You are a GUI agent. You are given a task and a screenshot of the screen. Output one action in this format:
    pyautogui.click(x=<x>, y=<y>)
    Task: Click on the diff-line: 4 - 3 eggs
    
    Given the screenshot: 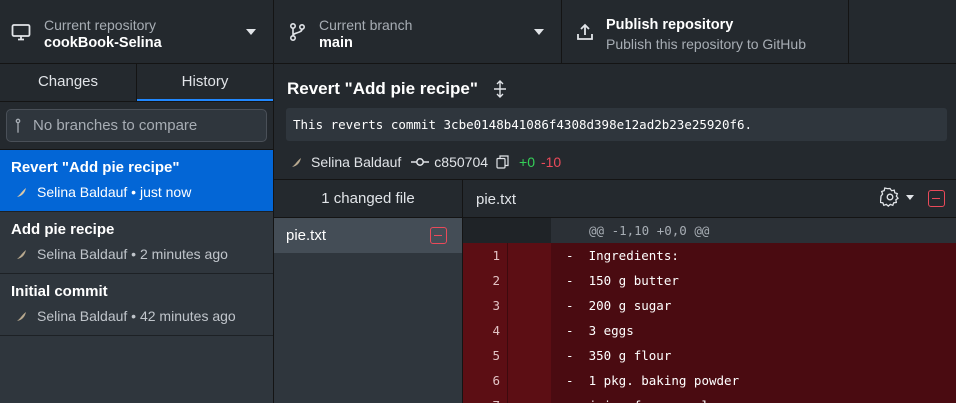 What is the action you would take?
    pyautogui.click(x=709, y=330)
    